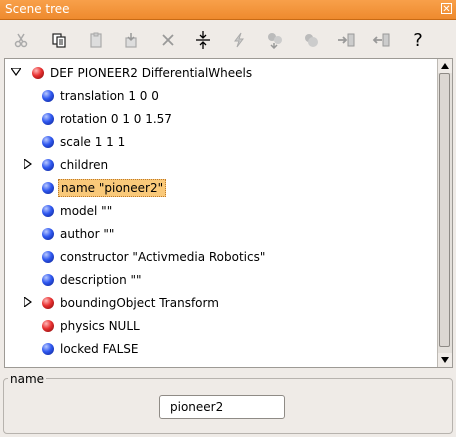 The width and height of the screenshot is (456, 437). I want to click on import2-icon, so click(381, 40).